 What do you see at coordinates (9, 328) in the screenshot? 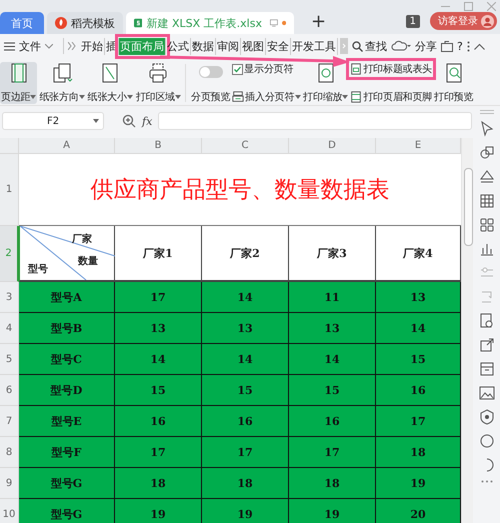
I see `row-header: 4` at bounding box center [9, 328].